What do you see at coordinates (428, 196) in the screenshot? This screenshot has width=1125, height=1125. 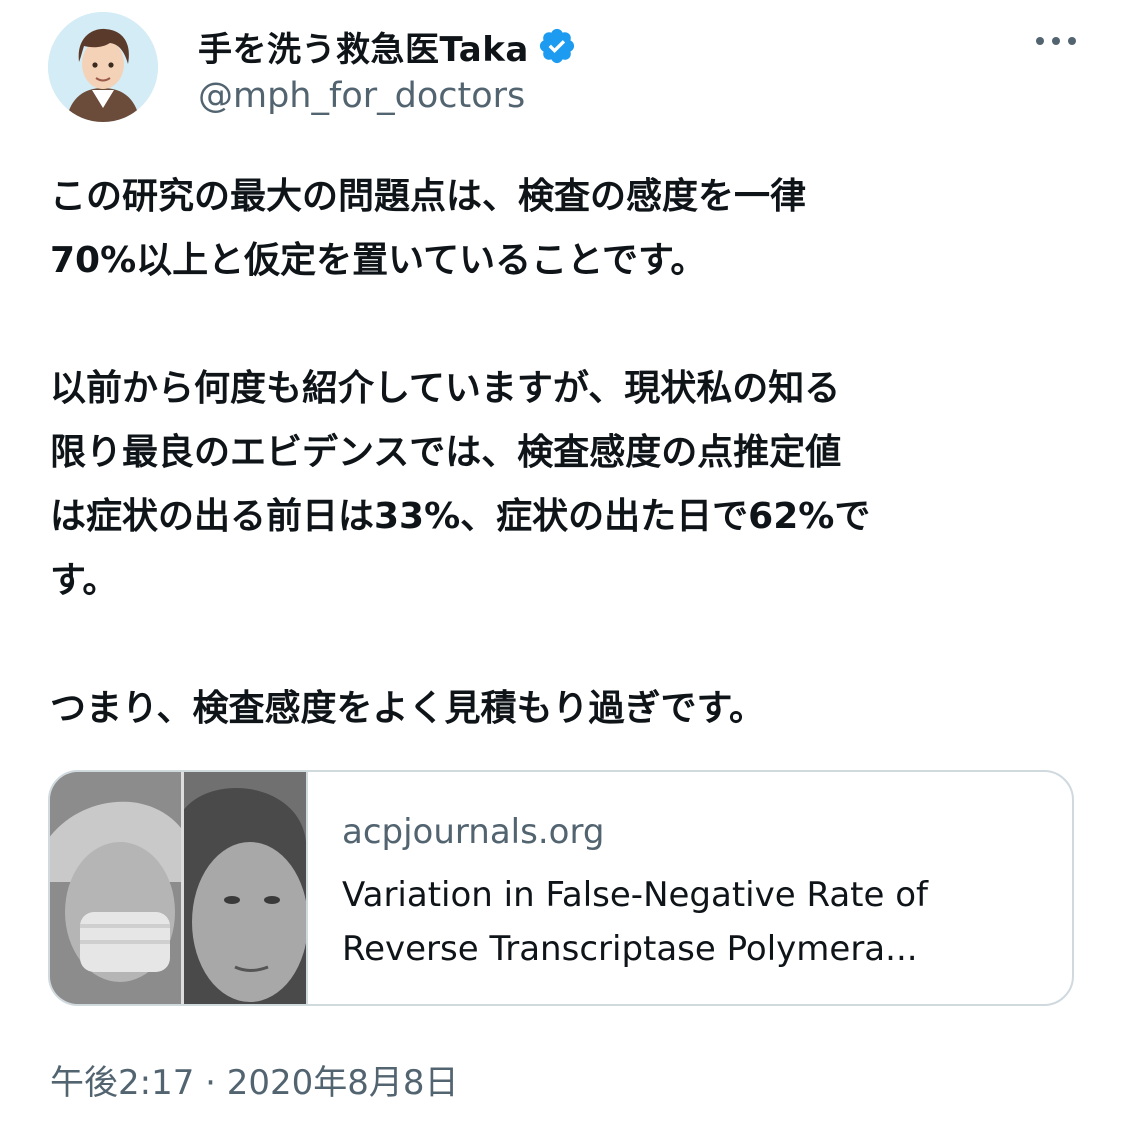 I see `tweet-line: この研究の最大の問題点は、検査の感度を一律` at bounding box center [428, 196].